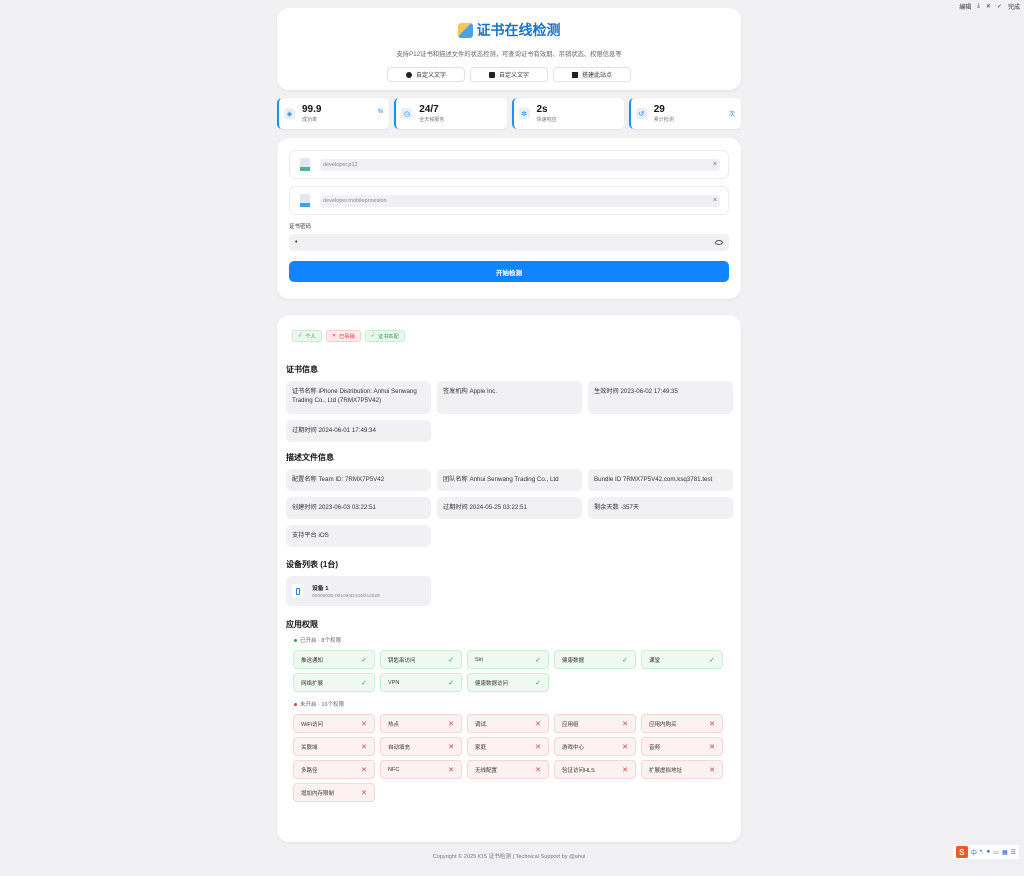 This screenshot has height=876, width=1024. Describe the element at coordinates (307, 336) in the screenshot. I see `status-badge: ✓ 个人` at that location.